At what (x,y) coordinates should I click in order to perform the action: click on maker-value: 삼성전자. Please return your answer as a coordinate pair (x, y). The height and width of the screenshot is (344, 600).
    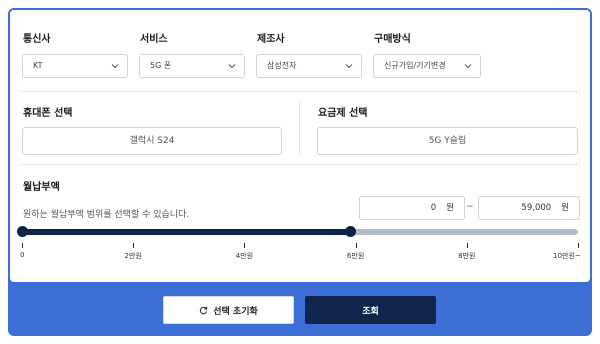
    Looking at the image, I should click on (282, 65).